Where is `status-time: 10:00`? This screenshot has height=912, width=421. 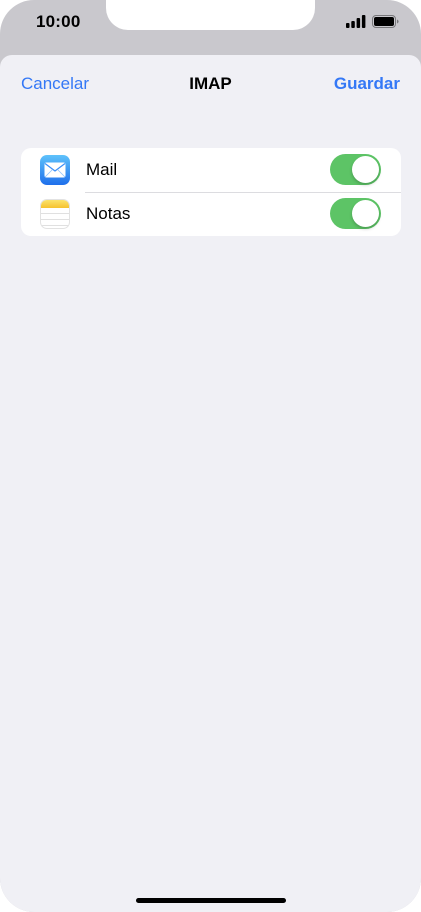 status-time: 10:00 is located at coordinates (58, 21).